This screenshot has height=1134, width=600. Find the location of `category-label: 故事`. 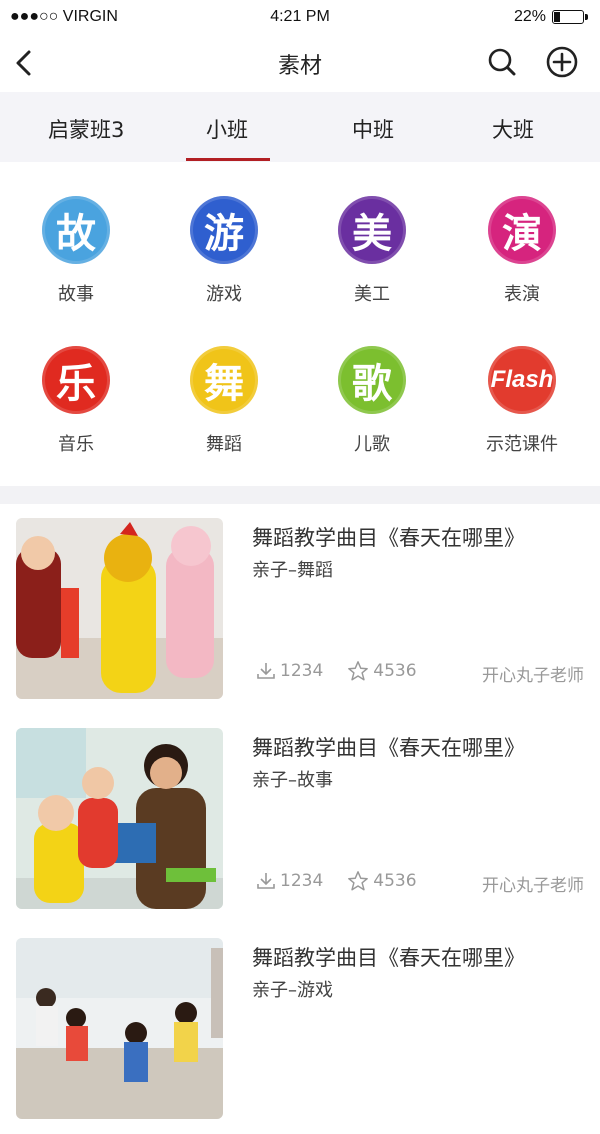

category-label: 故事 is located at coordinates (76, 294).